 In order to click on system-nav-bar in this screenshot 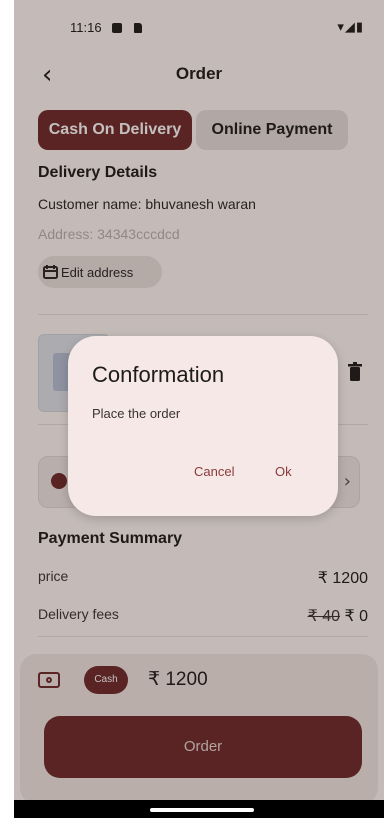, I will do `click(199, 809)`.